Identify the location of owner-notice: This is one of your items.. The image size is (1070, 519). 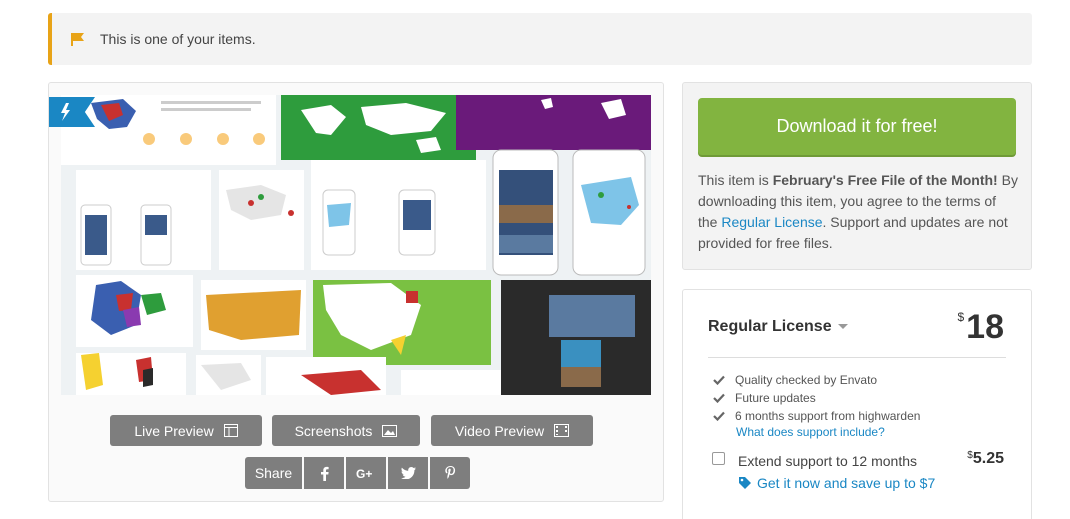
(540, 39).